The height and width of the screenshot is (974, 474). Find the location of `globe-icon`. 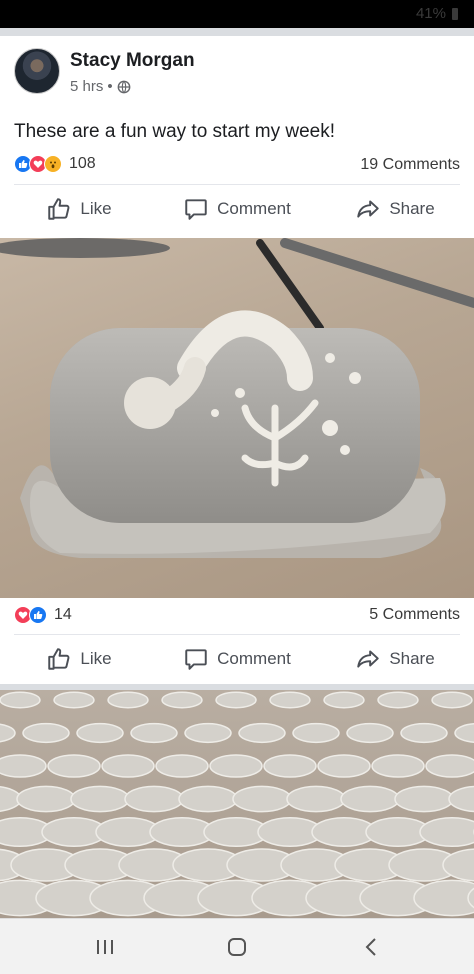

globe-icon is located at coordinates (124, 86).